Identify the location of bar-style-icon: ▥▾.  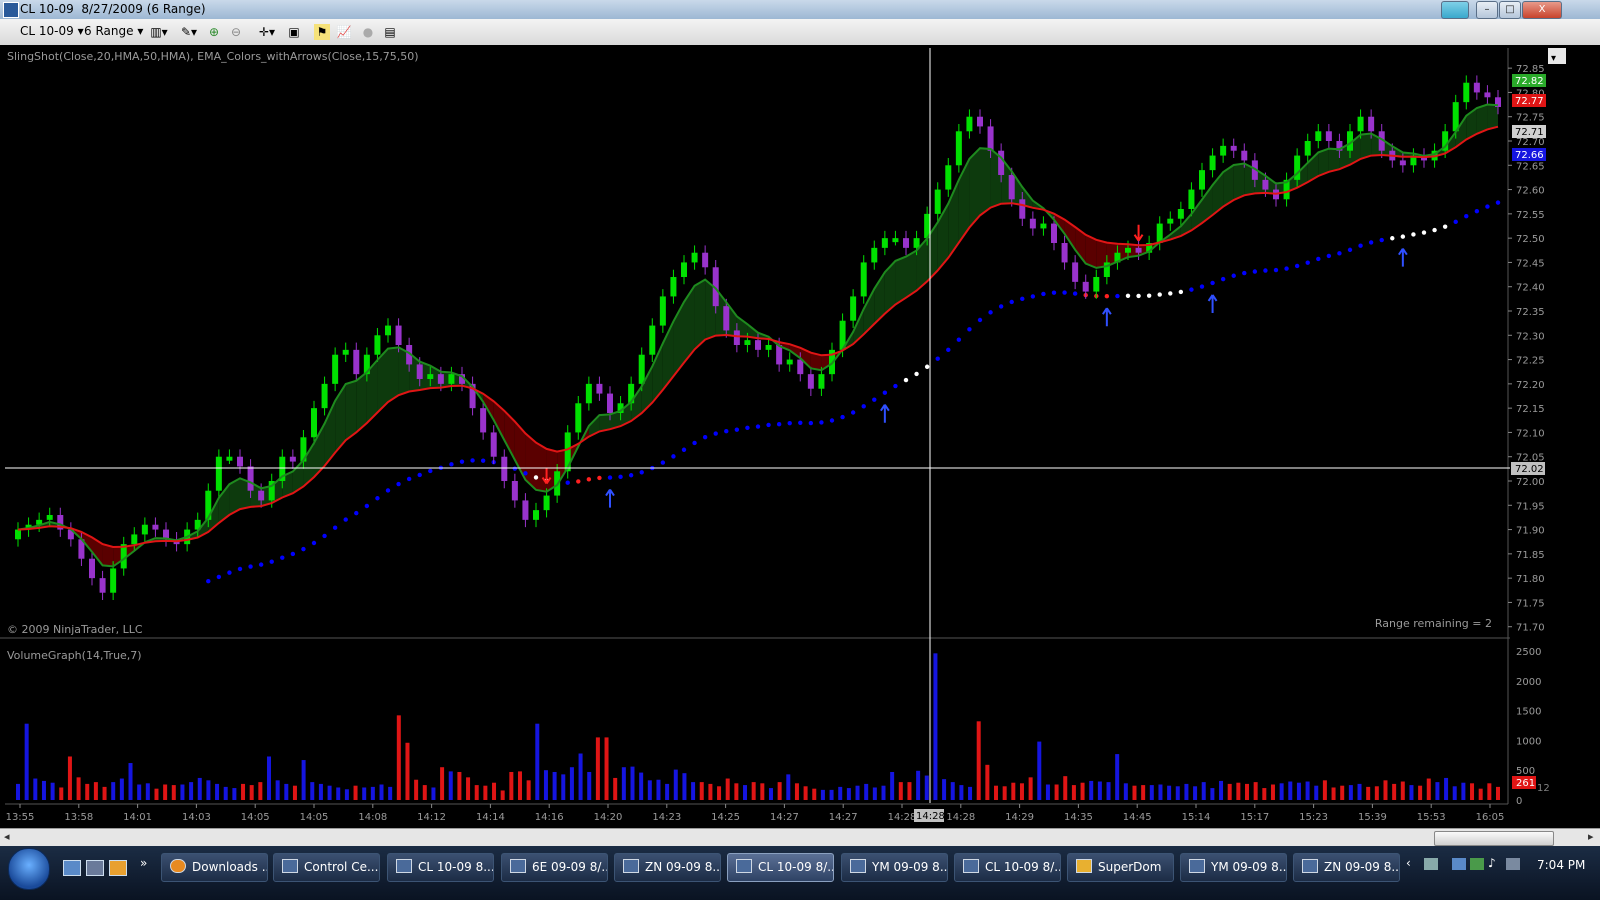
(159, 32).